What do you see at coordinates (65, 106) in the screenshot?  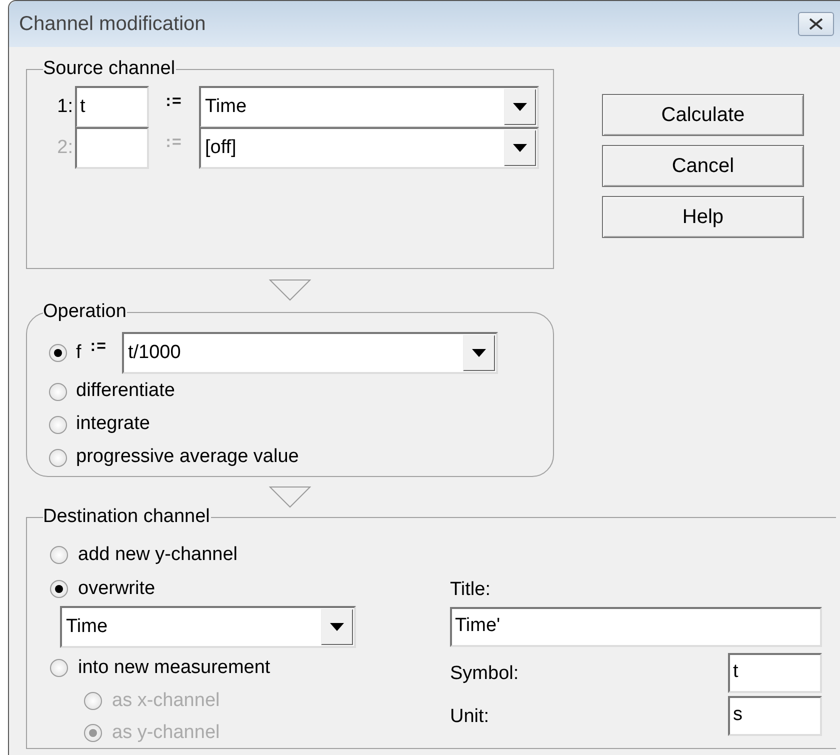 I see `channel-index: 1:` at bounding box center [65, 106].